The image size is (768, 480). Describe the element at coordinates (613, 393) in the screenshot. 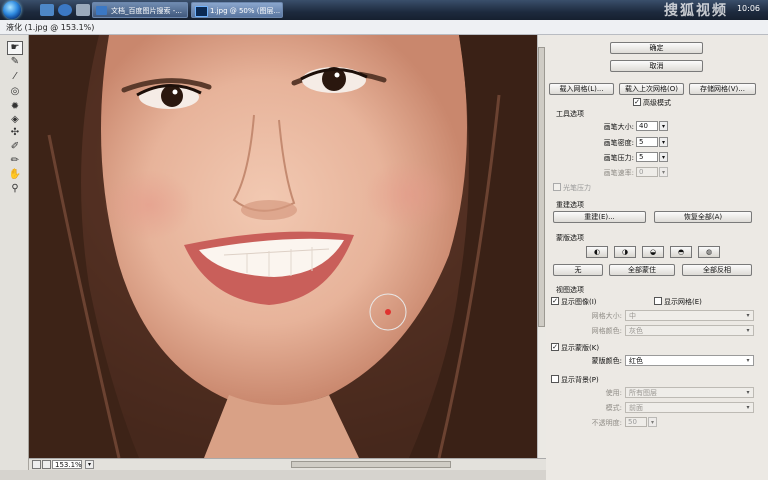

I see `use-label: 使用:` at that location.